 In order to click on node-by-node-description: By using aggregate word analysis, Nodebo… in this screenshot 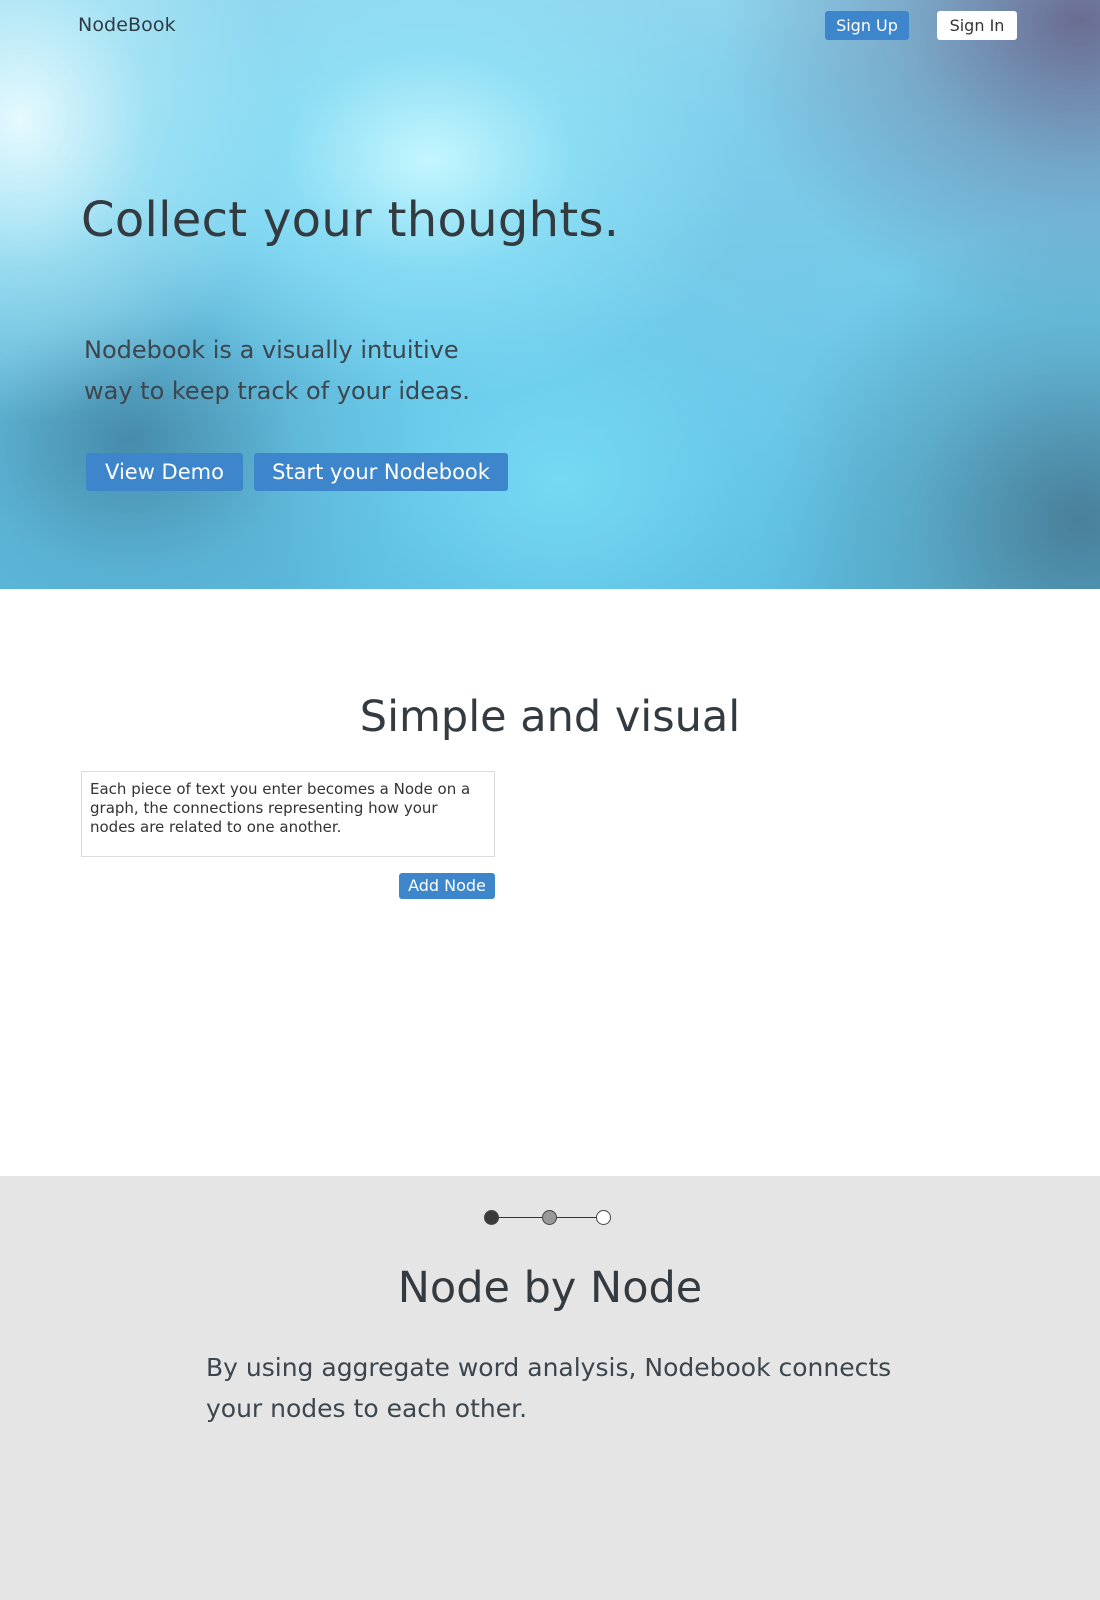, I will do `click(549, 1388)`.